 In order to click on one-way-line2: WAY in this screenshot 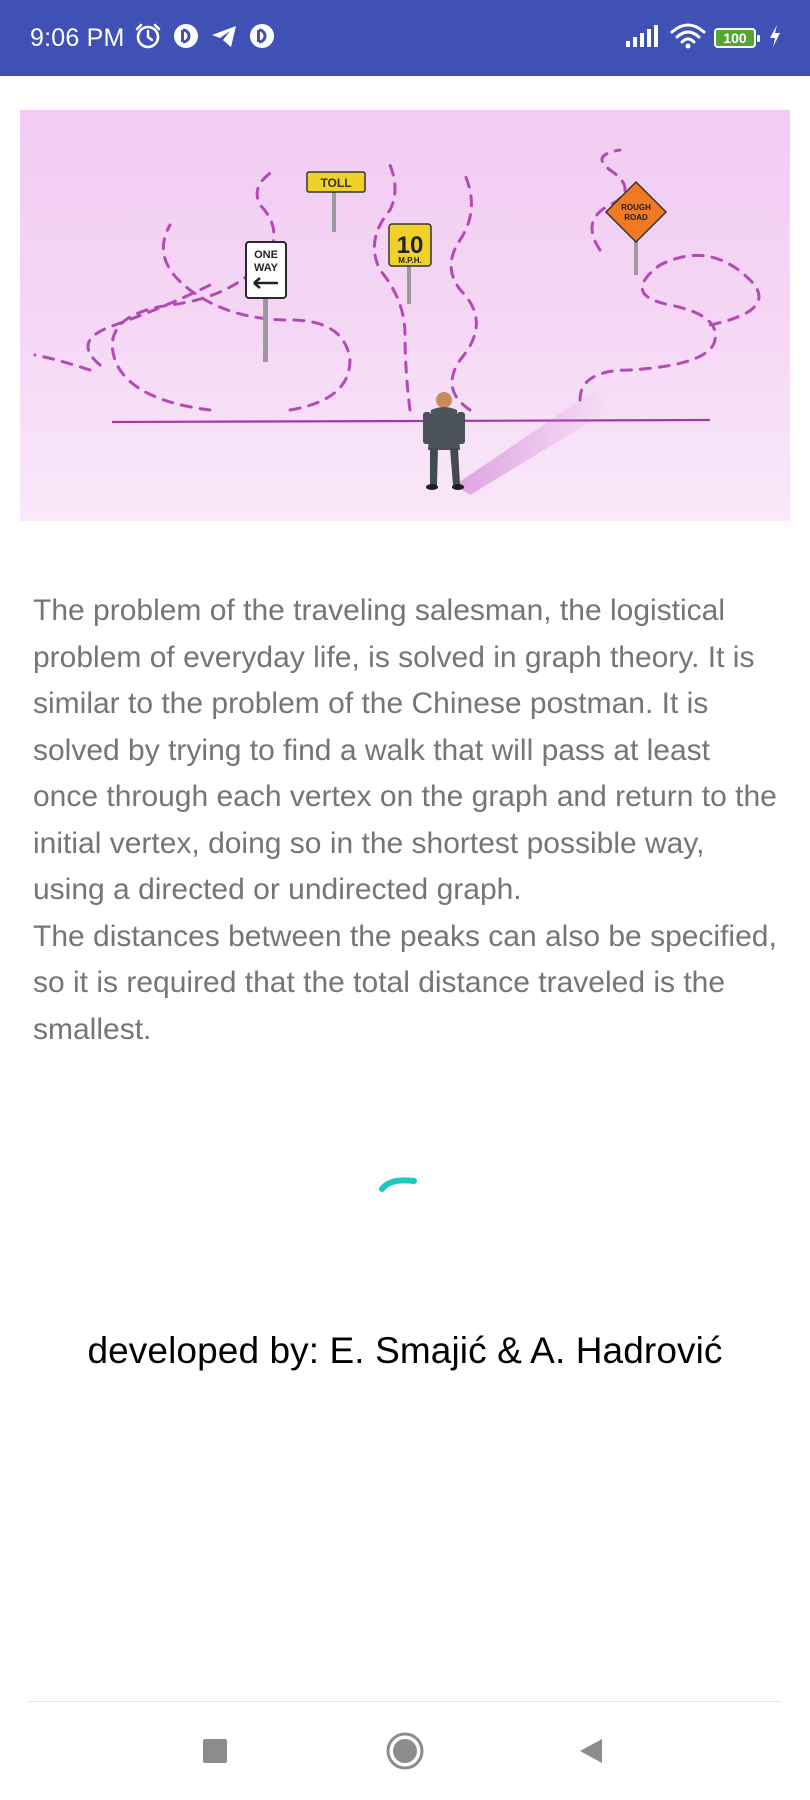, I will do `click(266, 268)`.